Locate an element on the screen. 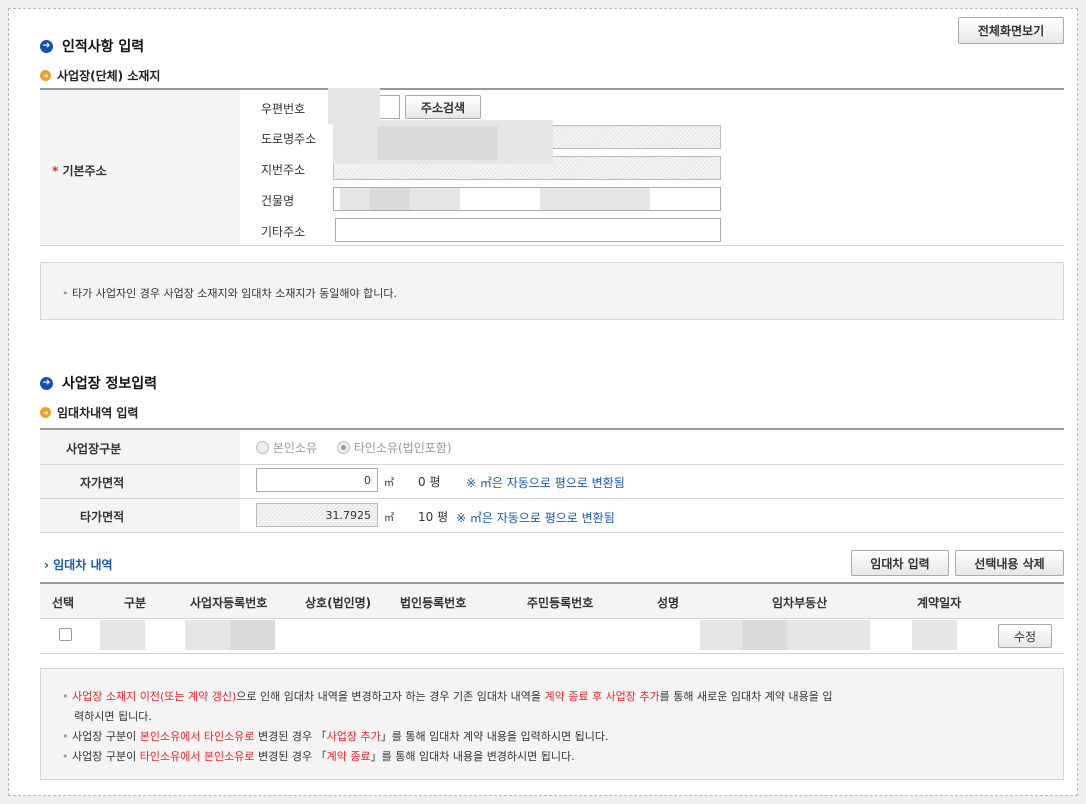  road-address-label: 도로명주소 is located at coordinates (289, 139).